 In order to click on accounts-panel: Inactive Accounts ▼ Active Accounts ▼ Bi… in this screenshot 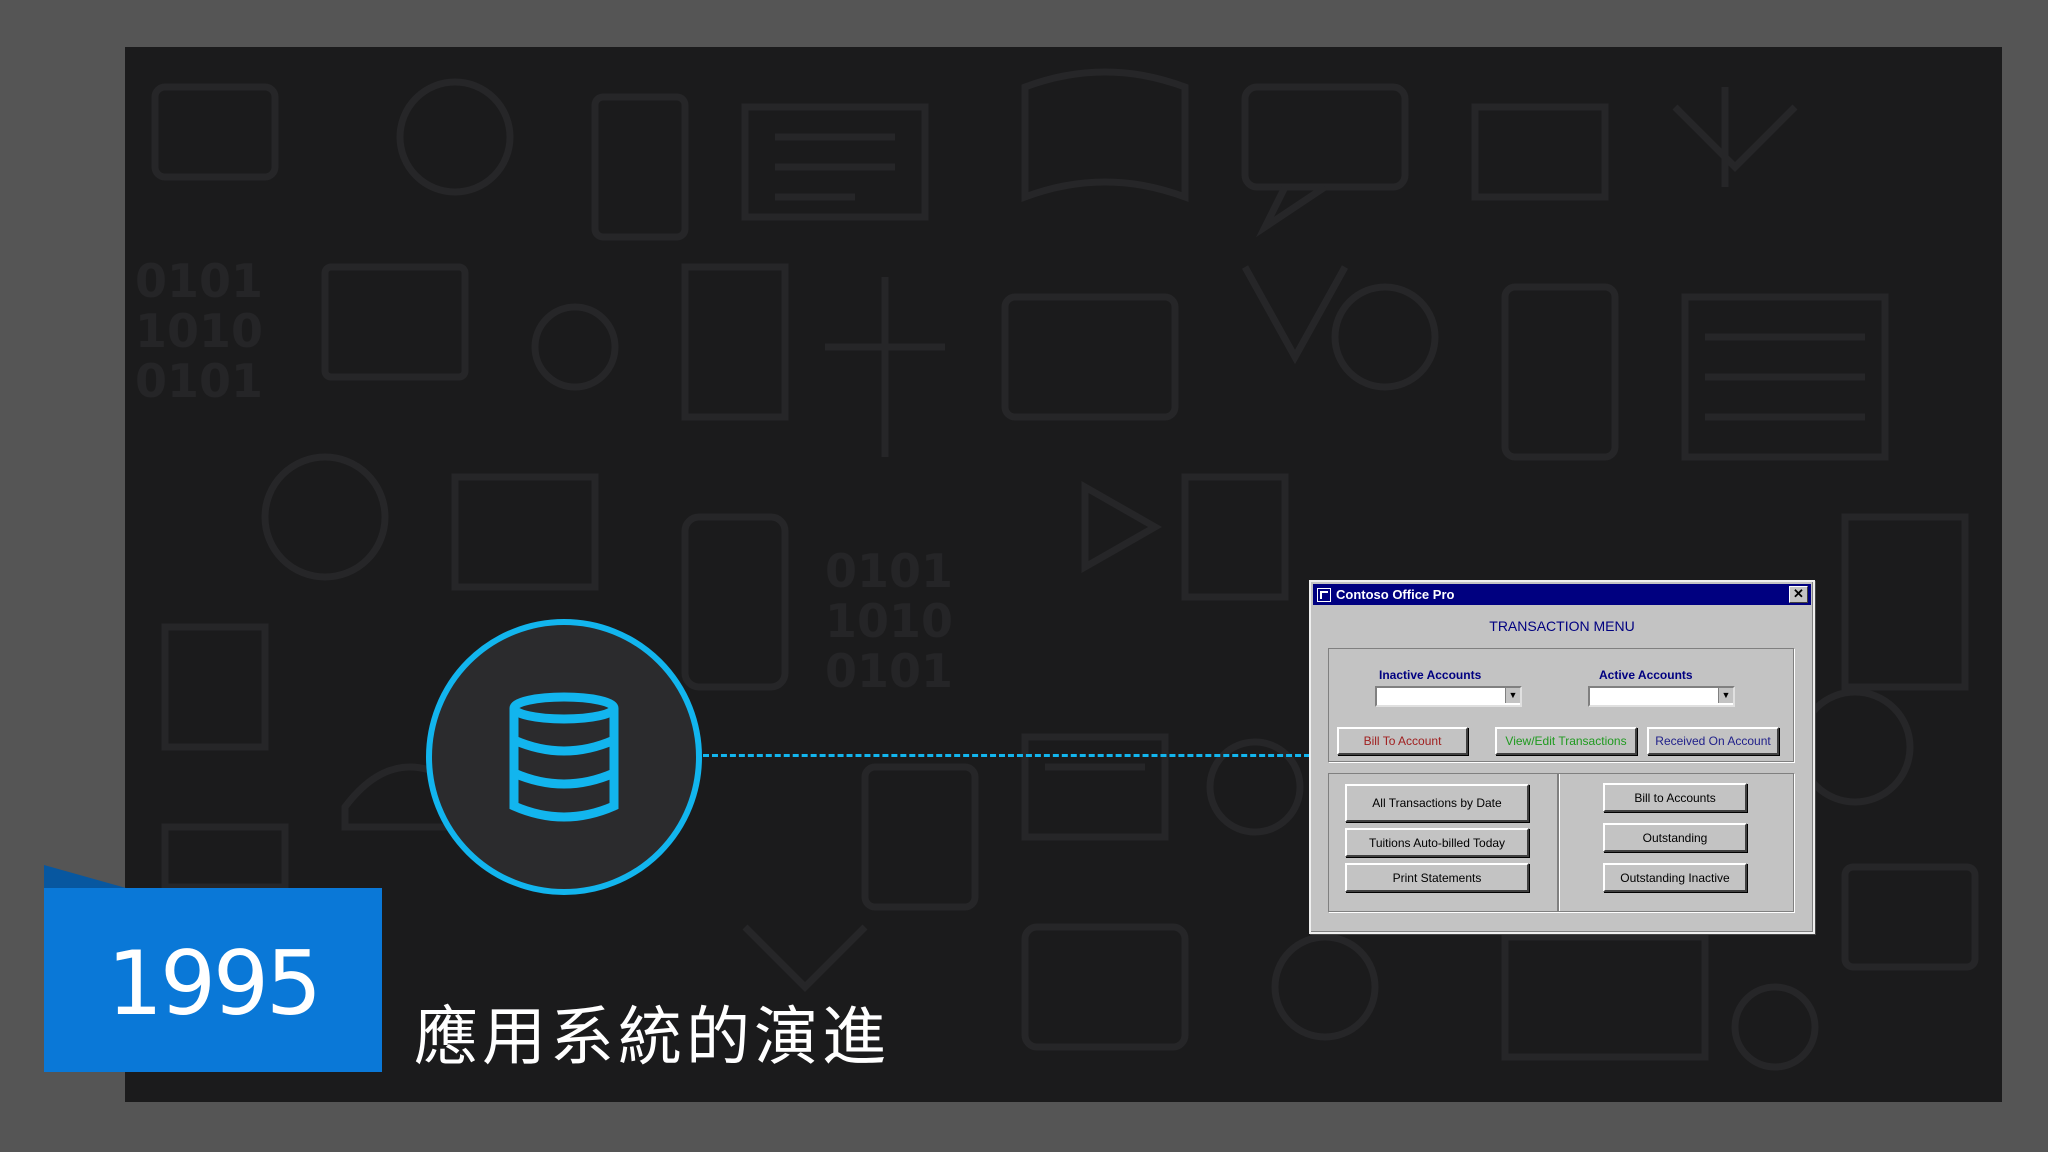, I will do `click(1561, 705)`.